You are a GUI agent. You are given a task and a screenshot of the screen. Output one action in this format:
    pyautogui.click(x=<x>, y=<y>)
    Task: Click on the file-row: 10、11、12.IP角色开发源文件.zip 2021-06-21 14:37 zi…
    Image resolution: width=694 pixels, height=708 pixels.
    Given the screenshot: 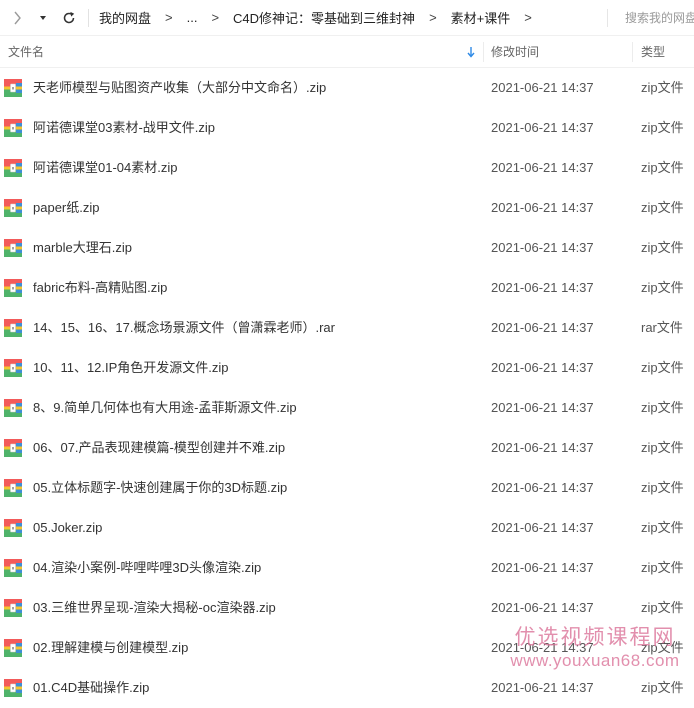 What is the action you would take?
    pyautogui.click(x=347, y=368)
    